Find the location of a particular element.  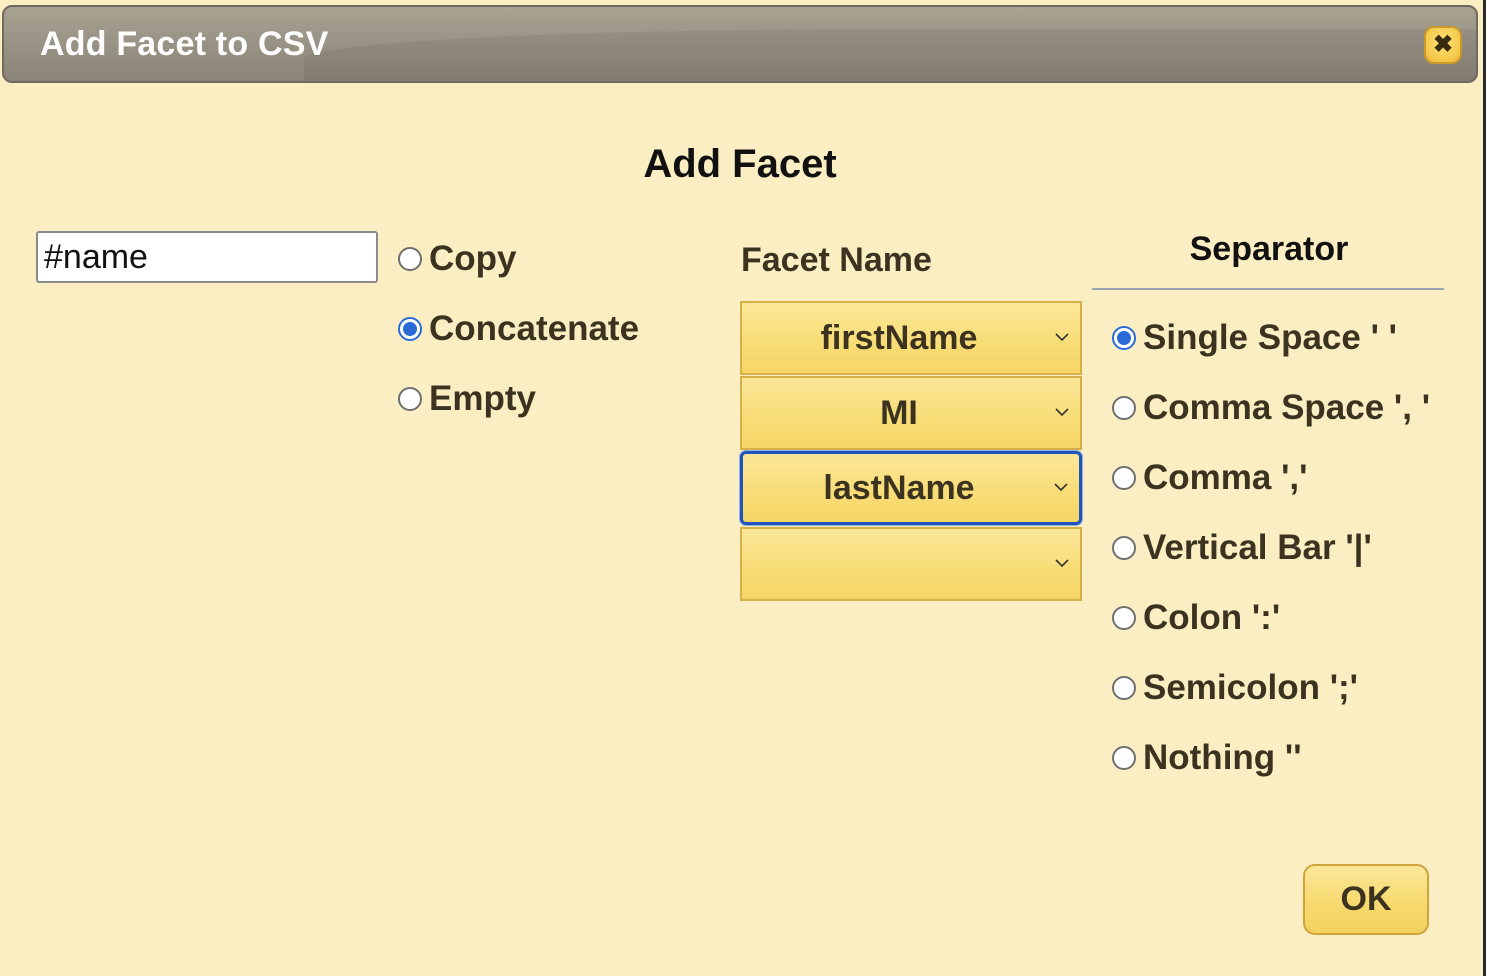

facet-select-1: firstName is located at coordinates (911, 338).